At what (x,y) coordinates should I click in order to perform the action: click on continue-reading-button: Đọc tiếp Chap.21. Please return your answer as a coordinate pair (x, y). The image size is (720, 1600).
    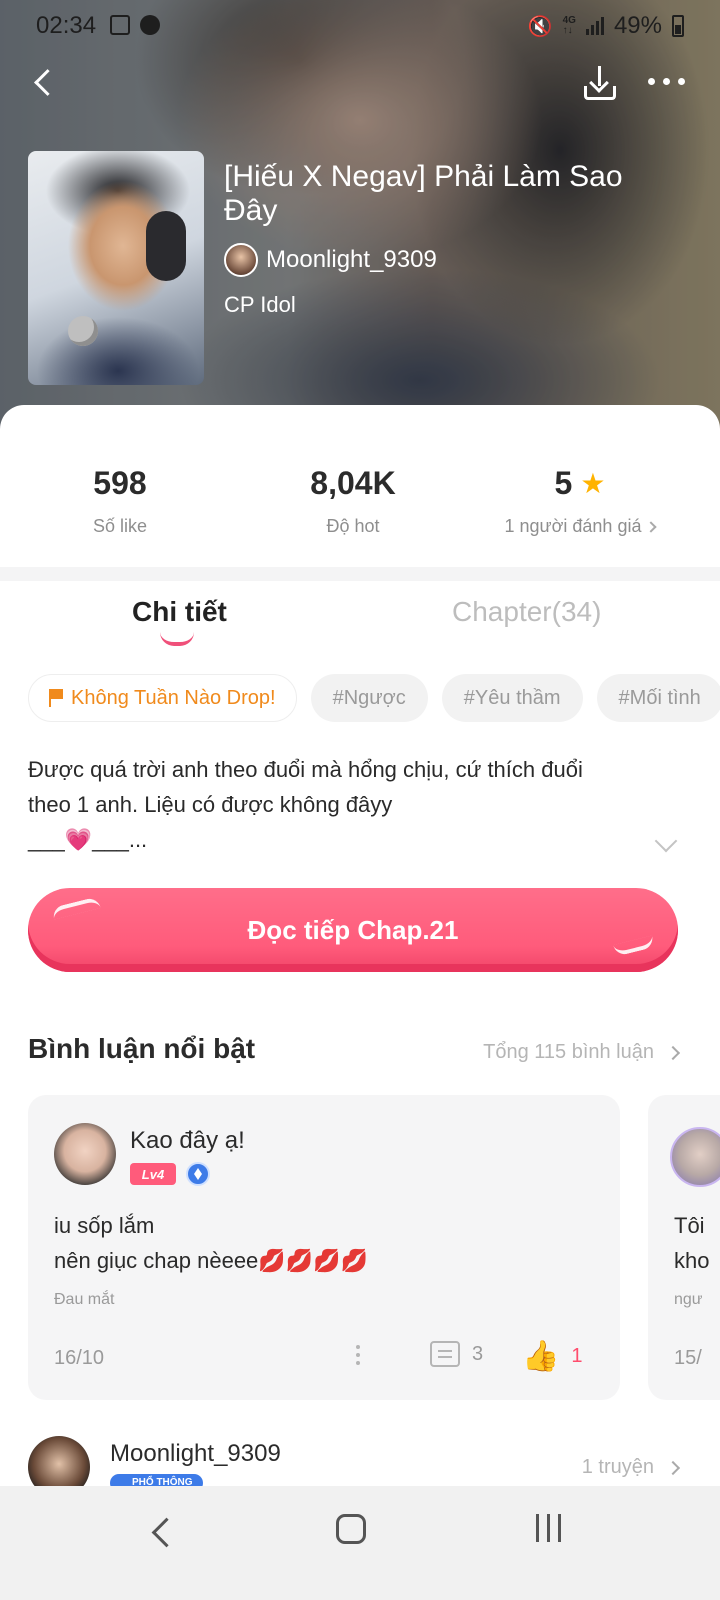
    Looking at the image, I should click on (353, 930).